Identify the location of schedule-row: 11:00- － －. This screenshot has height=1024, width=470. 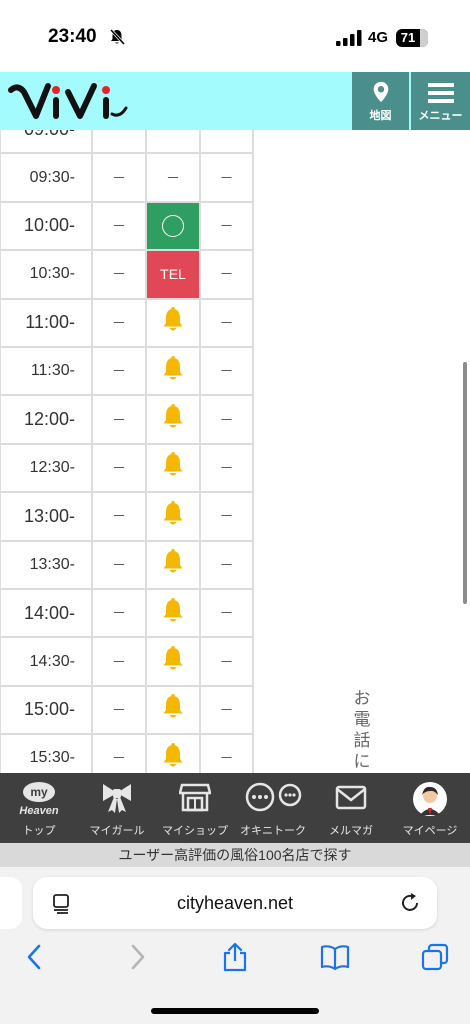
(127, 323).